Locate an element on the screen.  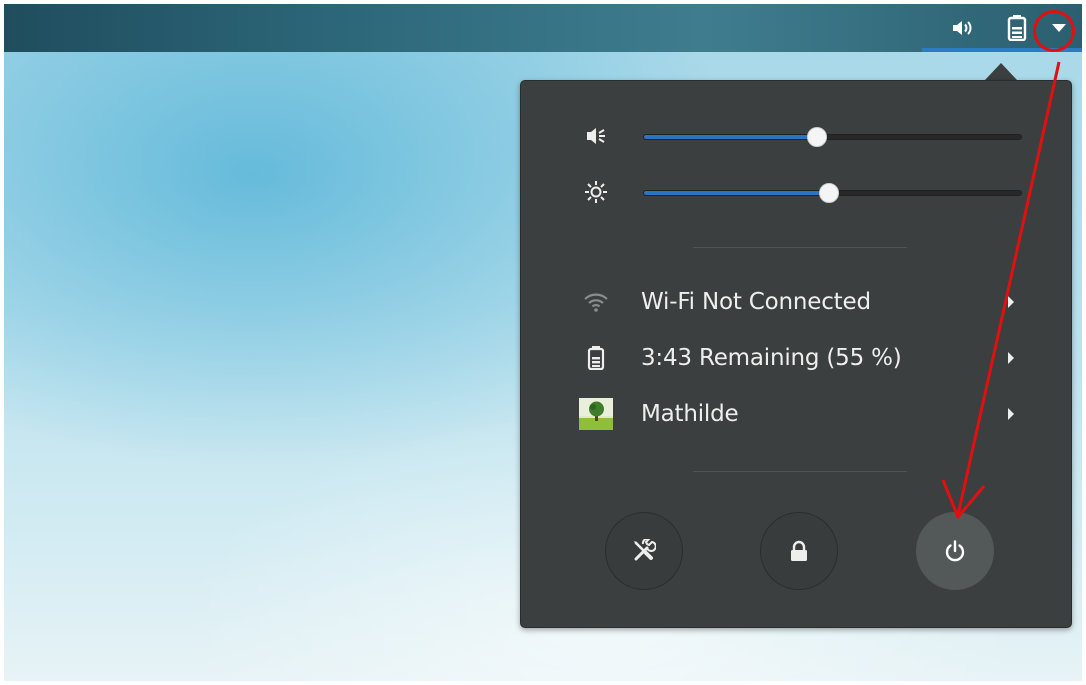
settings-icon is located at coordinates (645, 550).